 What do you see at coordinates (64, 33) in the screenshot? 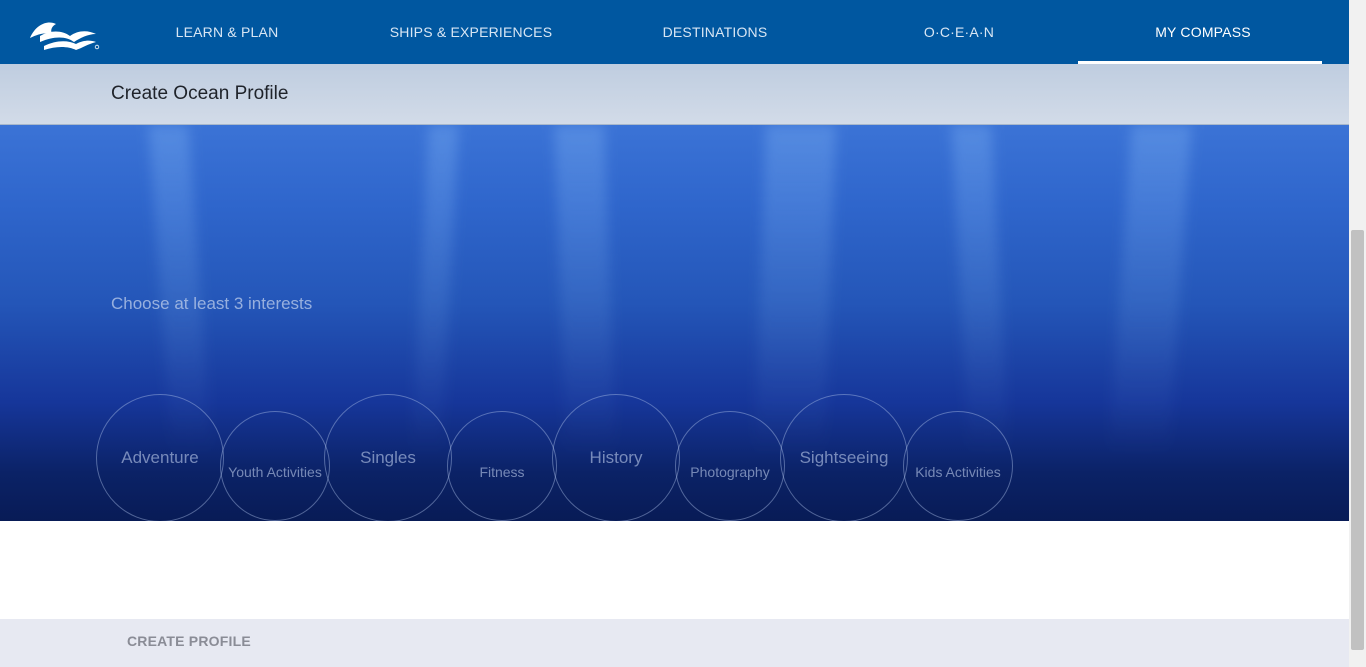
I see `princess-logo-icon` at bounding box center [64, 33].